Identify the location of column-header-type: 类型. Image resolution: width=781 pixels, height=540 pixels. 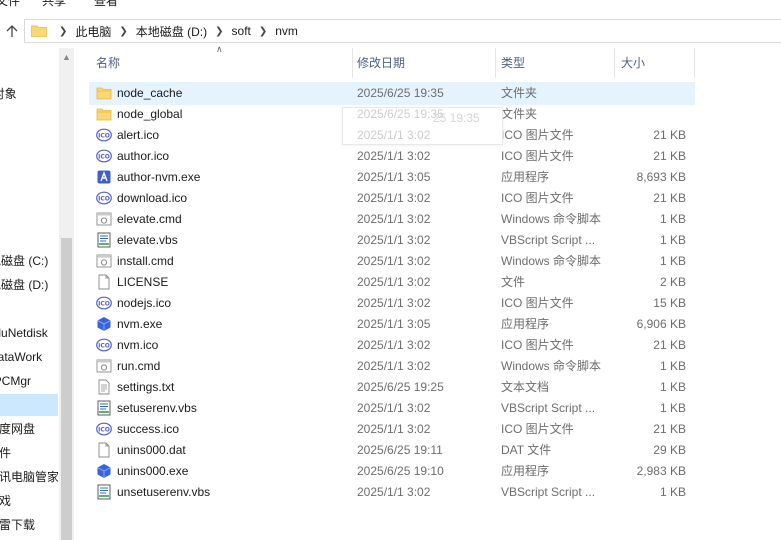
(554, 63).